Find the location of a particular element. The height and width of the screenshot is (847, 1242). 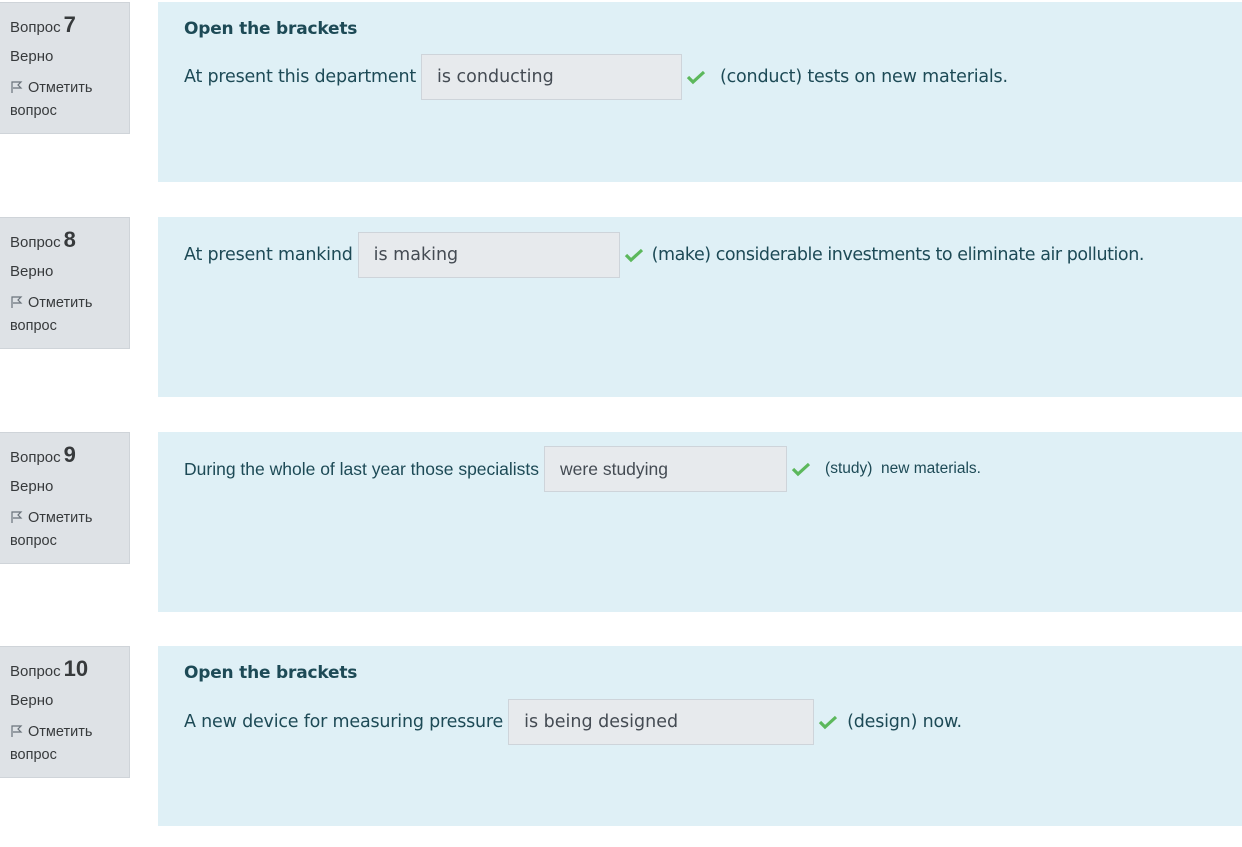

question-info: Вопрос 9 Верно Отметить вопрос is located at coordinates (65, 498).